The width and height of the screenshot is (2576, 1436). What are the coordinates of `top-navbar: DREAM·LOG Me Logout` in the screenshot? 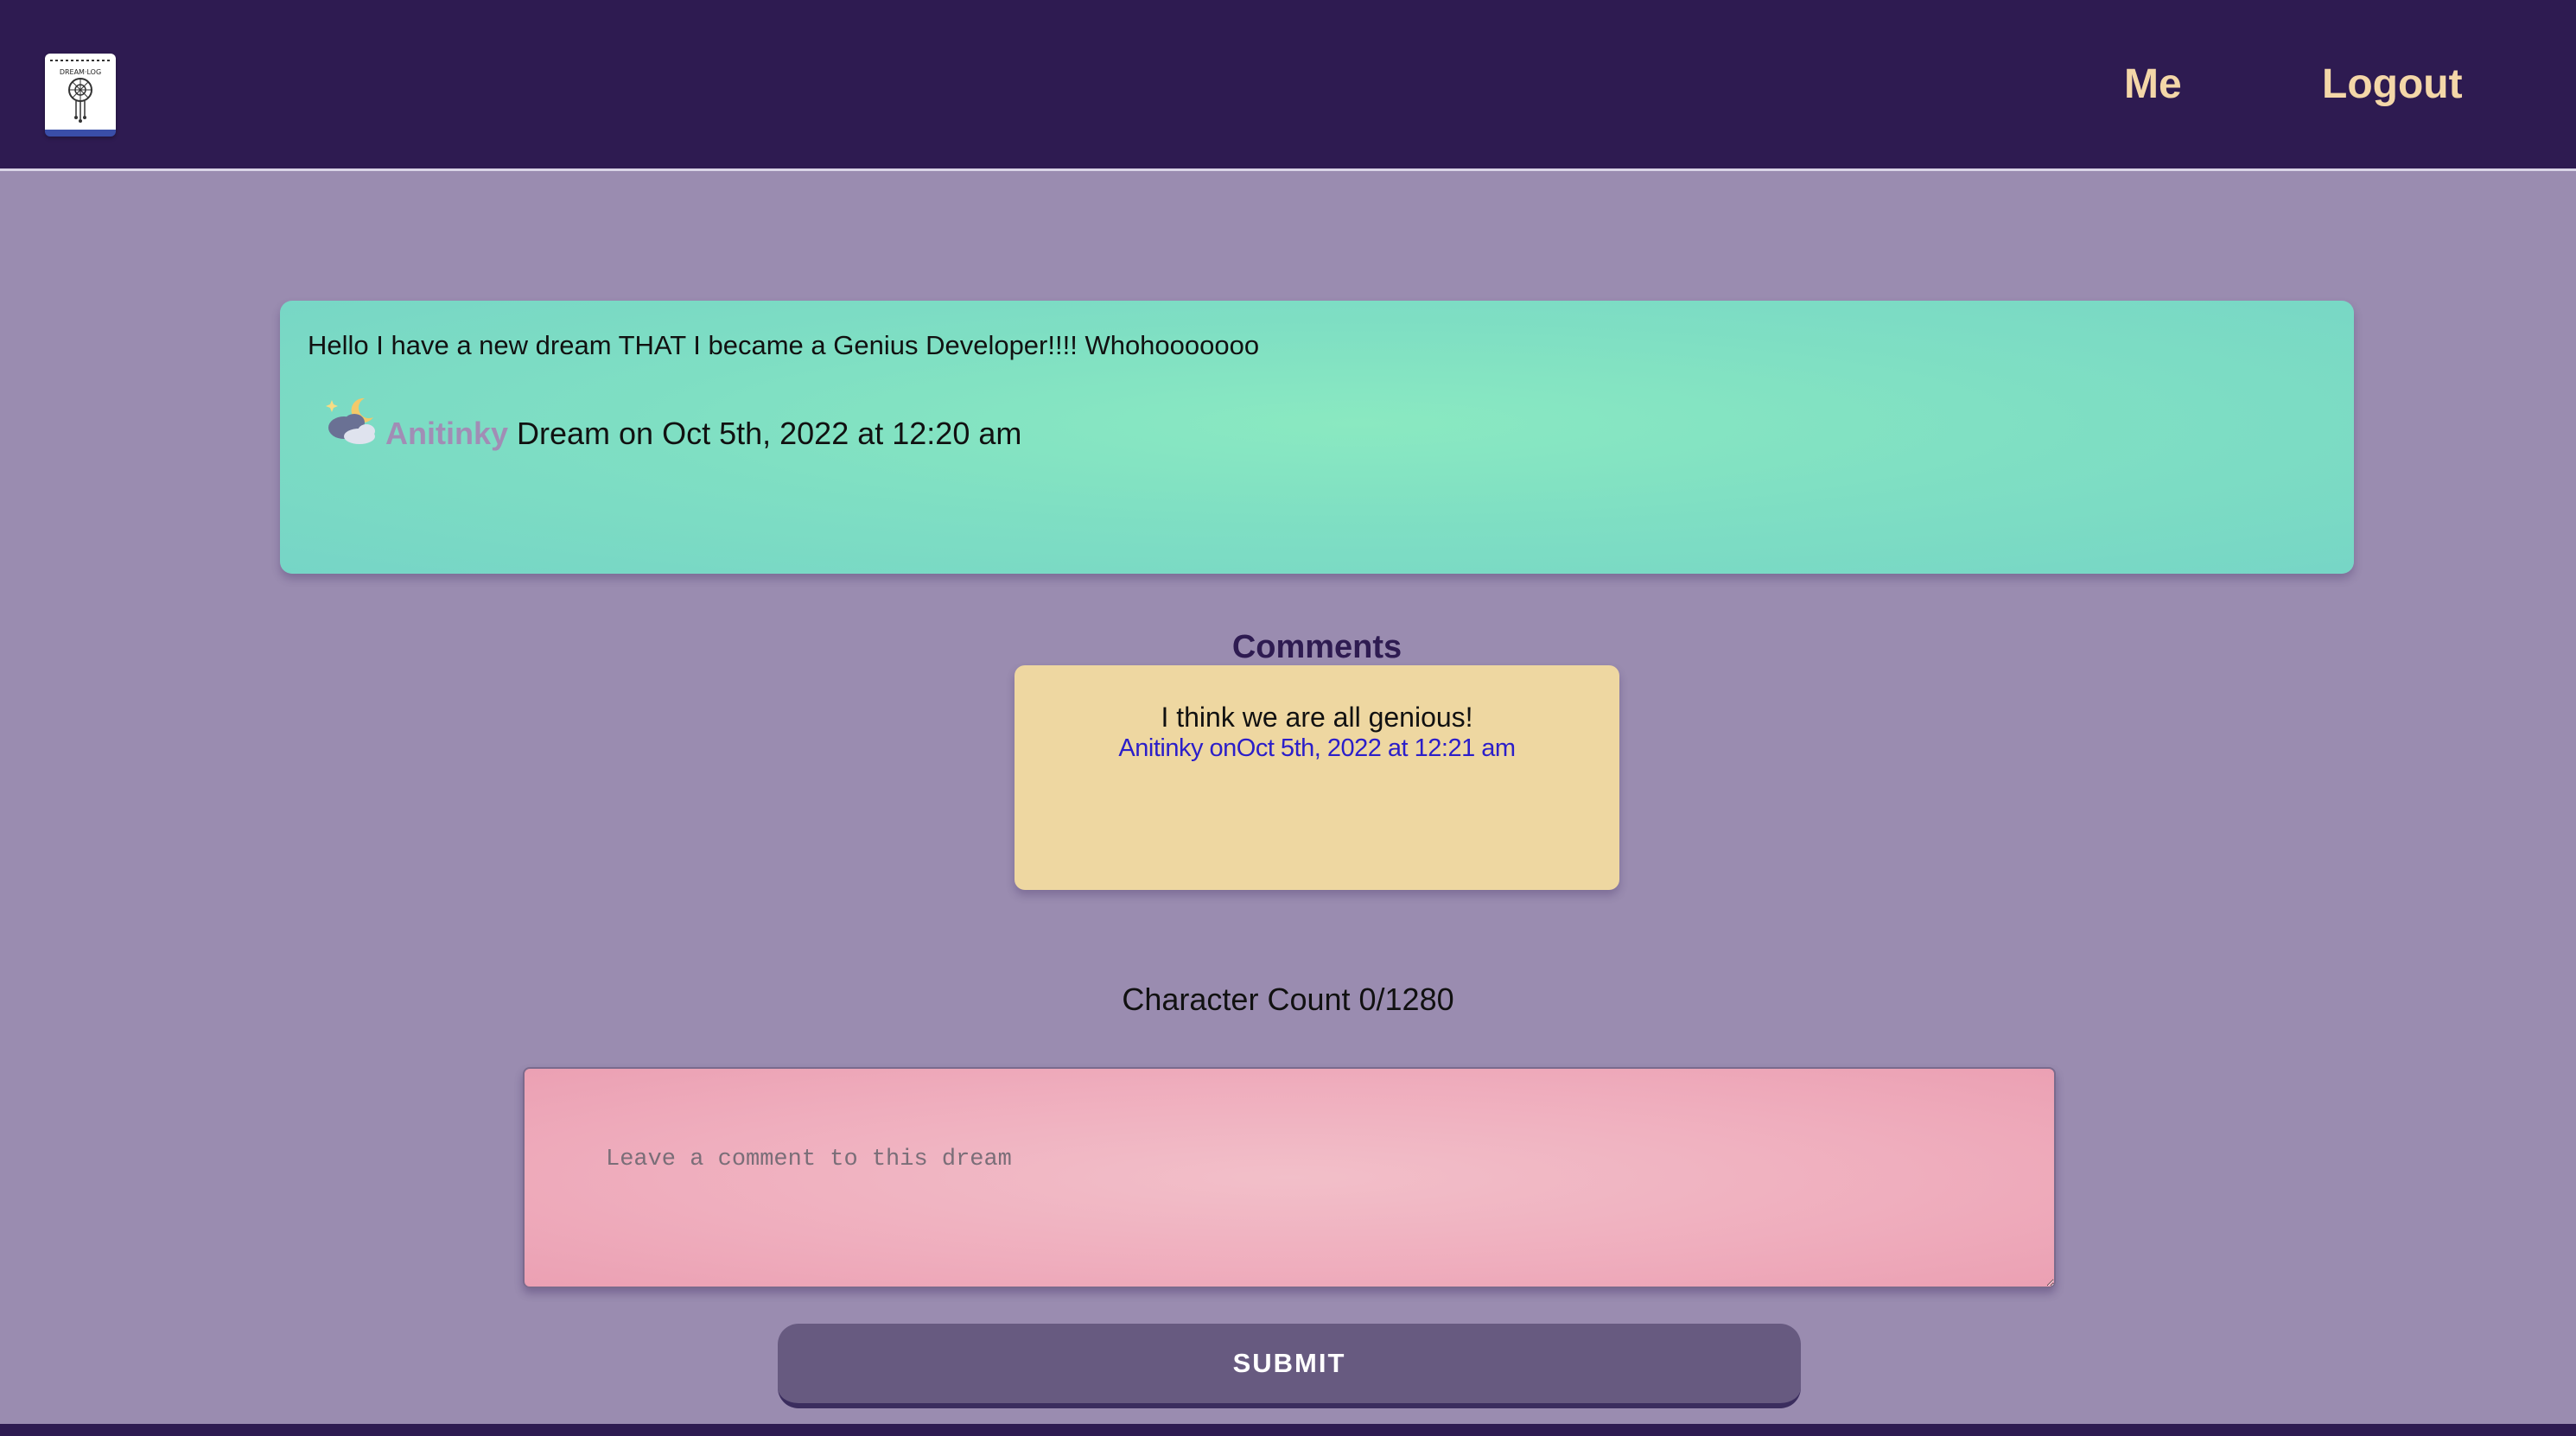 It's located at (1288, 85).